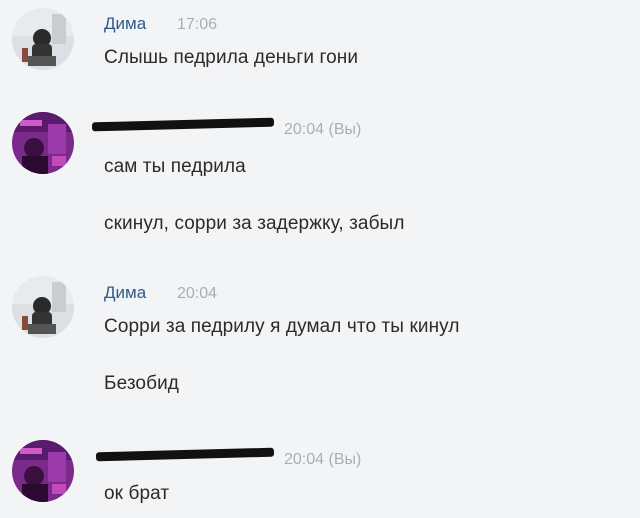 This screenshot has height=518, width=640. Describe the element at coordinates (137, 493) in the screenshot. I see `message-text: ок брат` at that location.